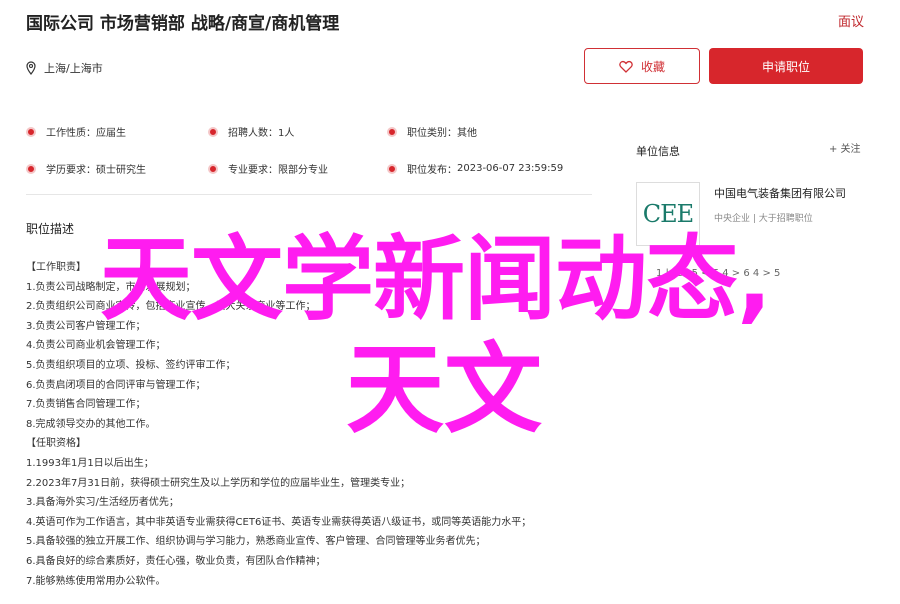  What do you see at coordinates (845, 147) in the screenshot?
I see `follow-button: + 关注` at bounding box center [845, 147].